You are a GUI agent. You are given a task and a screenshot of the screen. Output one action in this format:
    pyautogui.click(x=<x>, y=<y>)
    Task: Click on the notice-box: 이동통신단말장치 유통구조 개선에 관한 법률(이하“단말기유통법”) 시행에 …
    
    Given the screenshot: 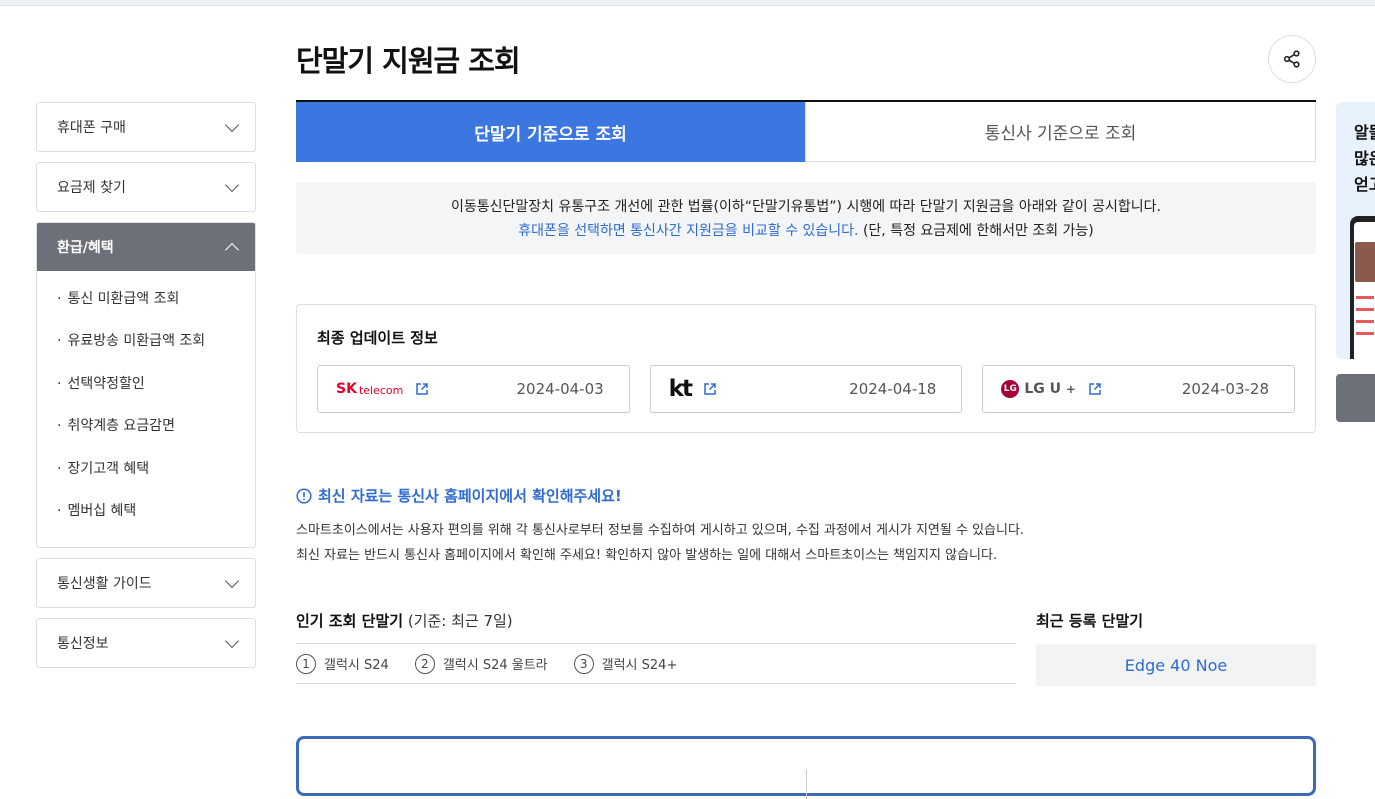 What is the action you would take?
    pyautogui.click(x=806, y=218)
    